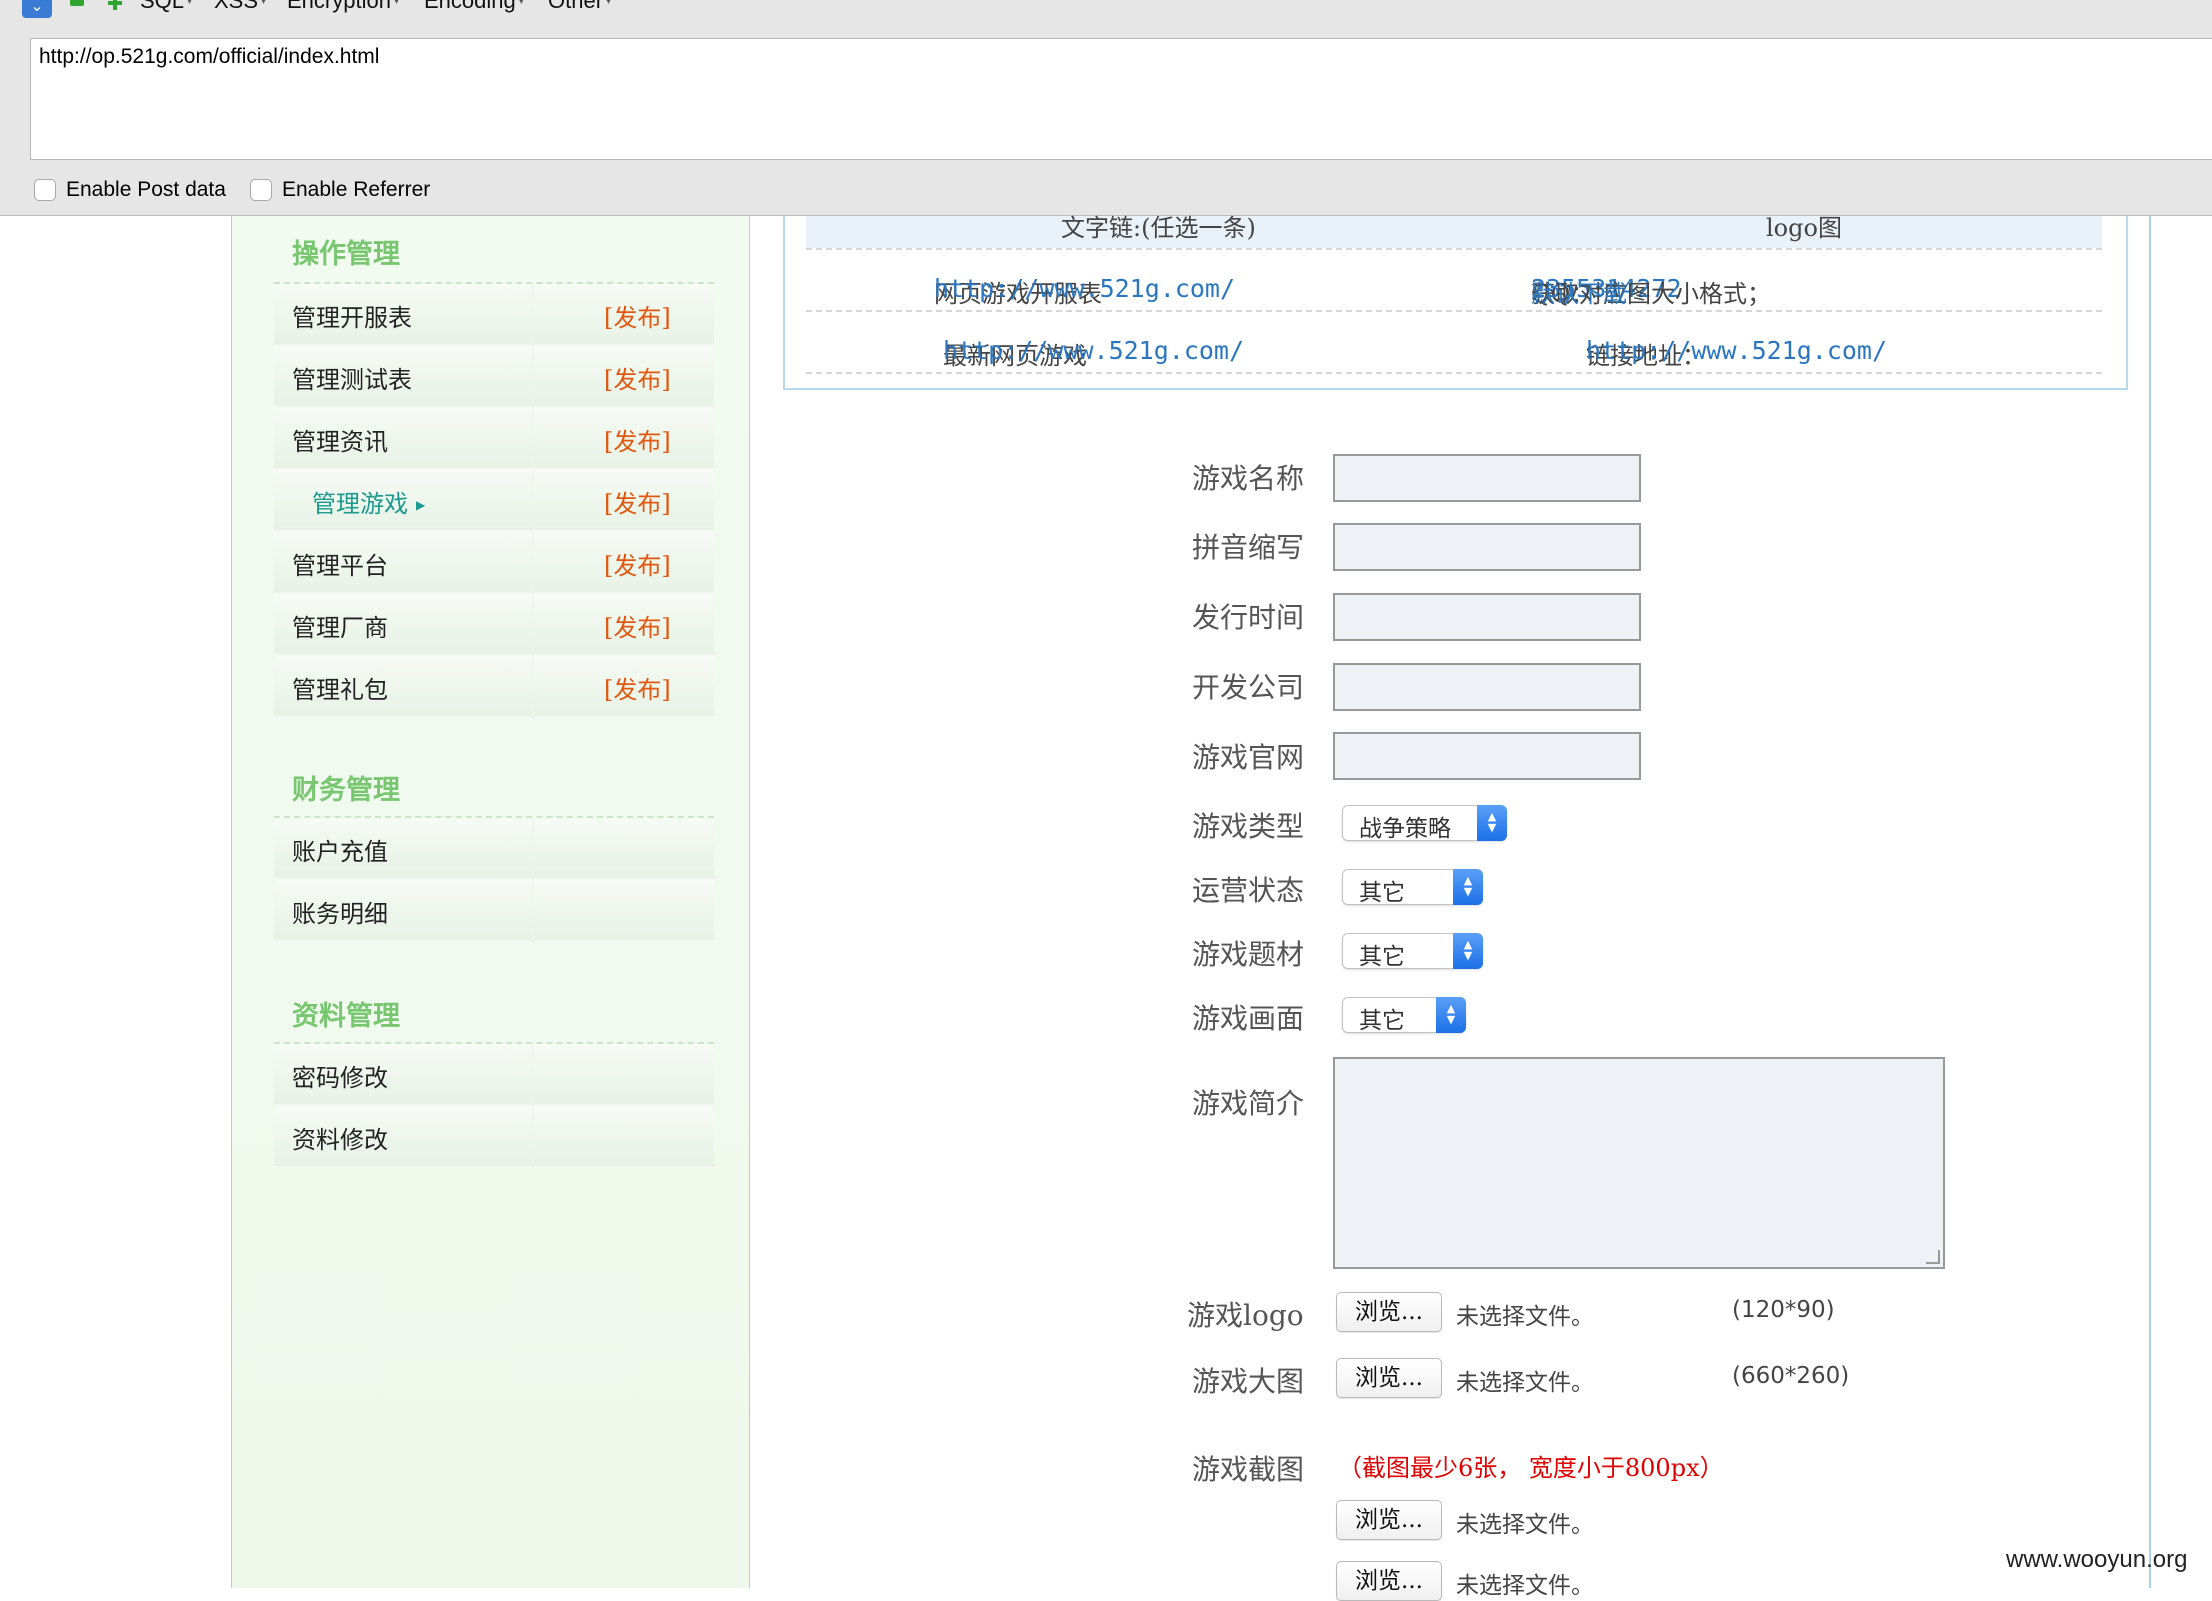 This screenshot has width=2212, height=1601. Describe the element at coordinates (1248, 478) in the screenshot. I see `game-name-label: 游戏名称` at that location.